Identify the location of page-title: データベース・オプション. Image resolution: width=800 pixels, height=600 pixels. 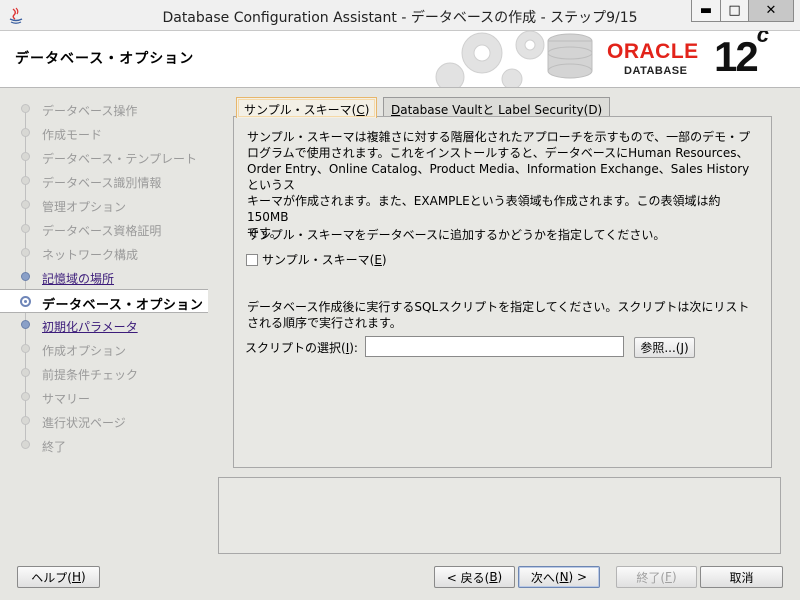
(105, 59).